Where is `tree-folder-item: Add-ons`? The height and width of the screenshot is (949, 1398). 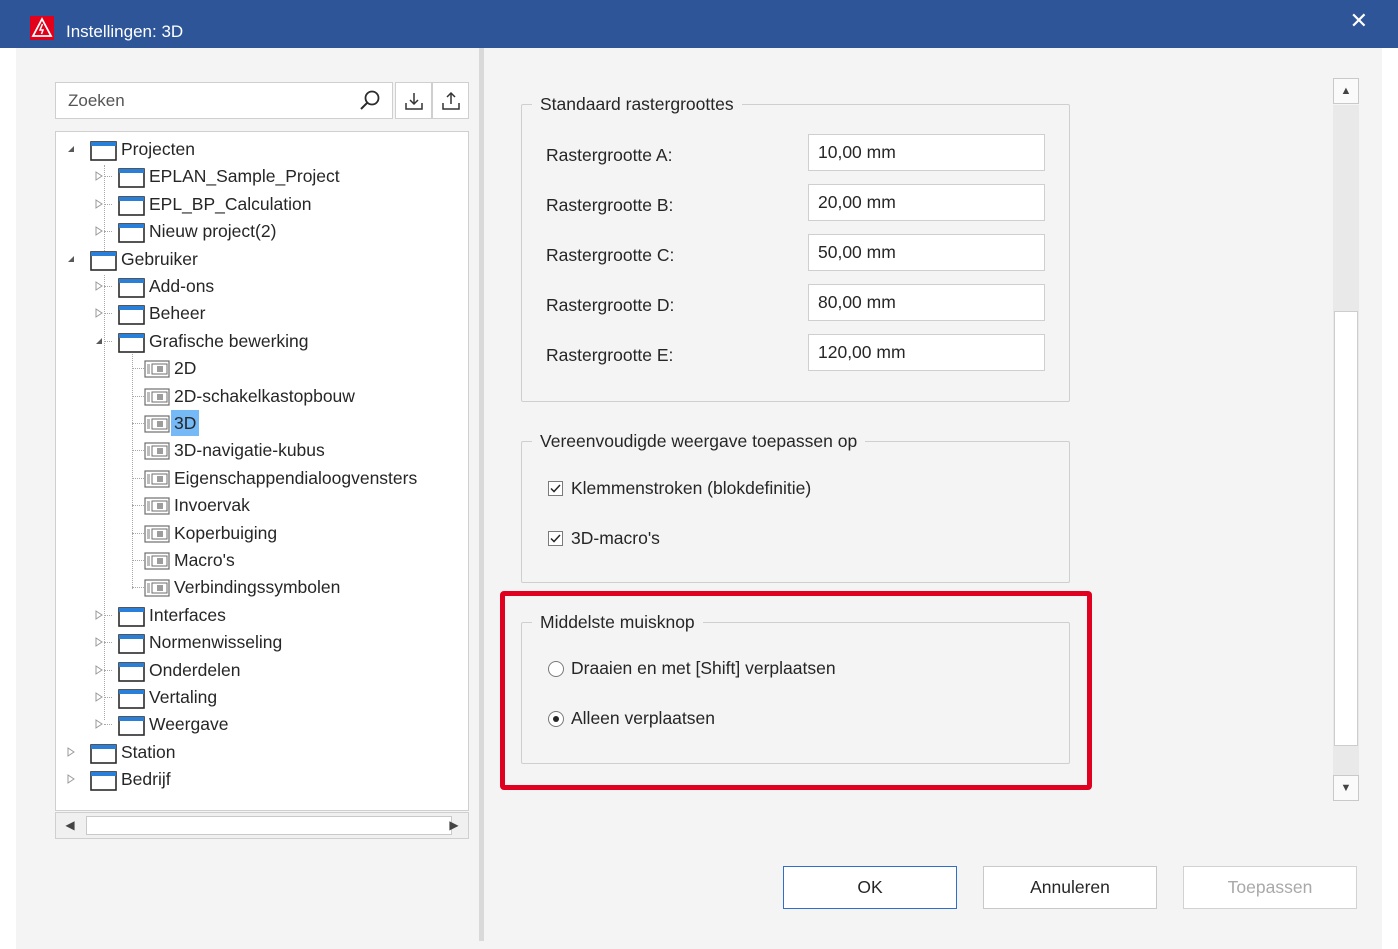
tree-folder-item: Add-ons is located at coordinates (262, 286).